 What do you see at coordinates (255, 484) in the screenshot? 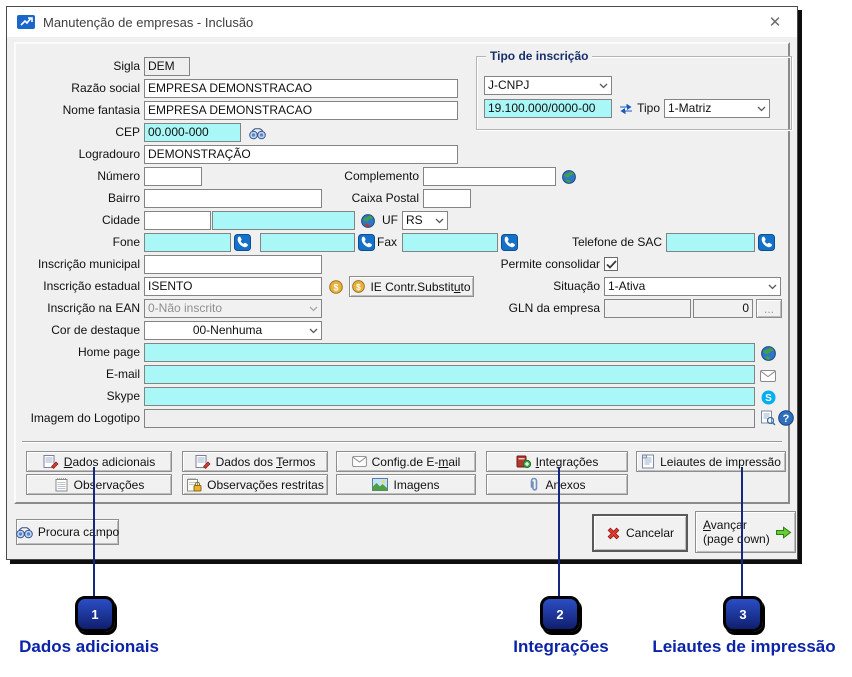
I see `observacoes-restritas-button: Observações restritas` at bounding box center [255, 484].